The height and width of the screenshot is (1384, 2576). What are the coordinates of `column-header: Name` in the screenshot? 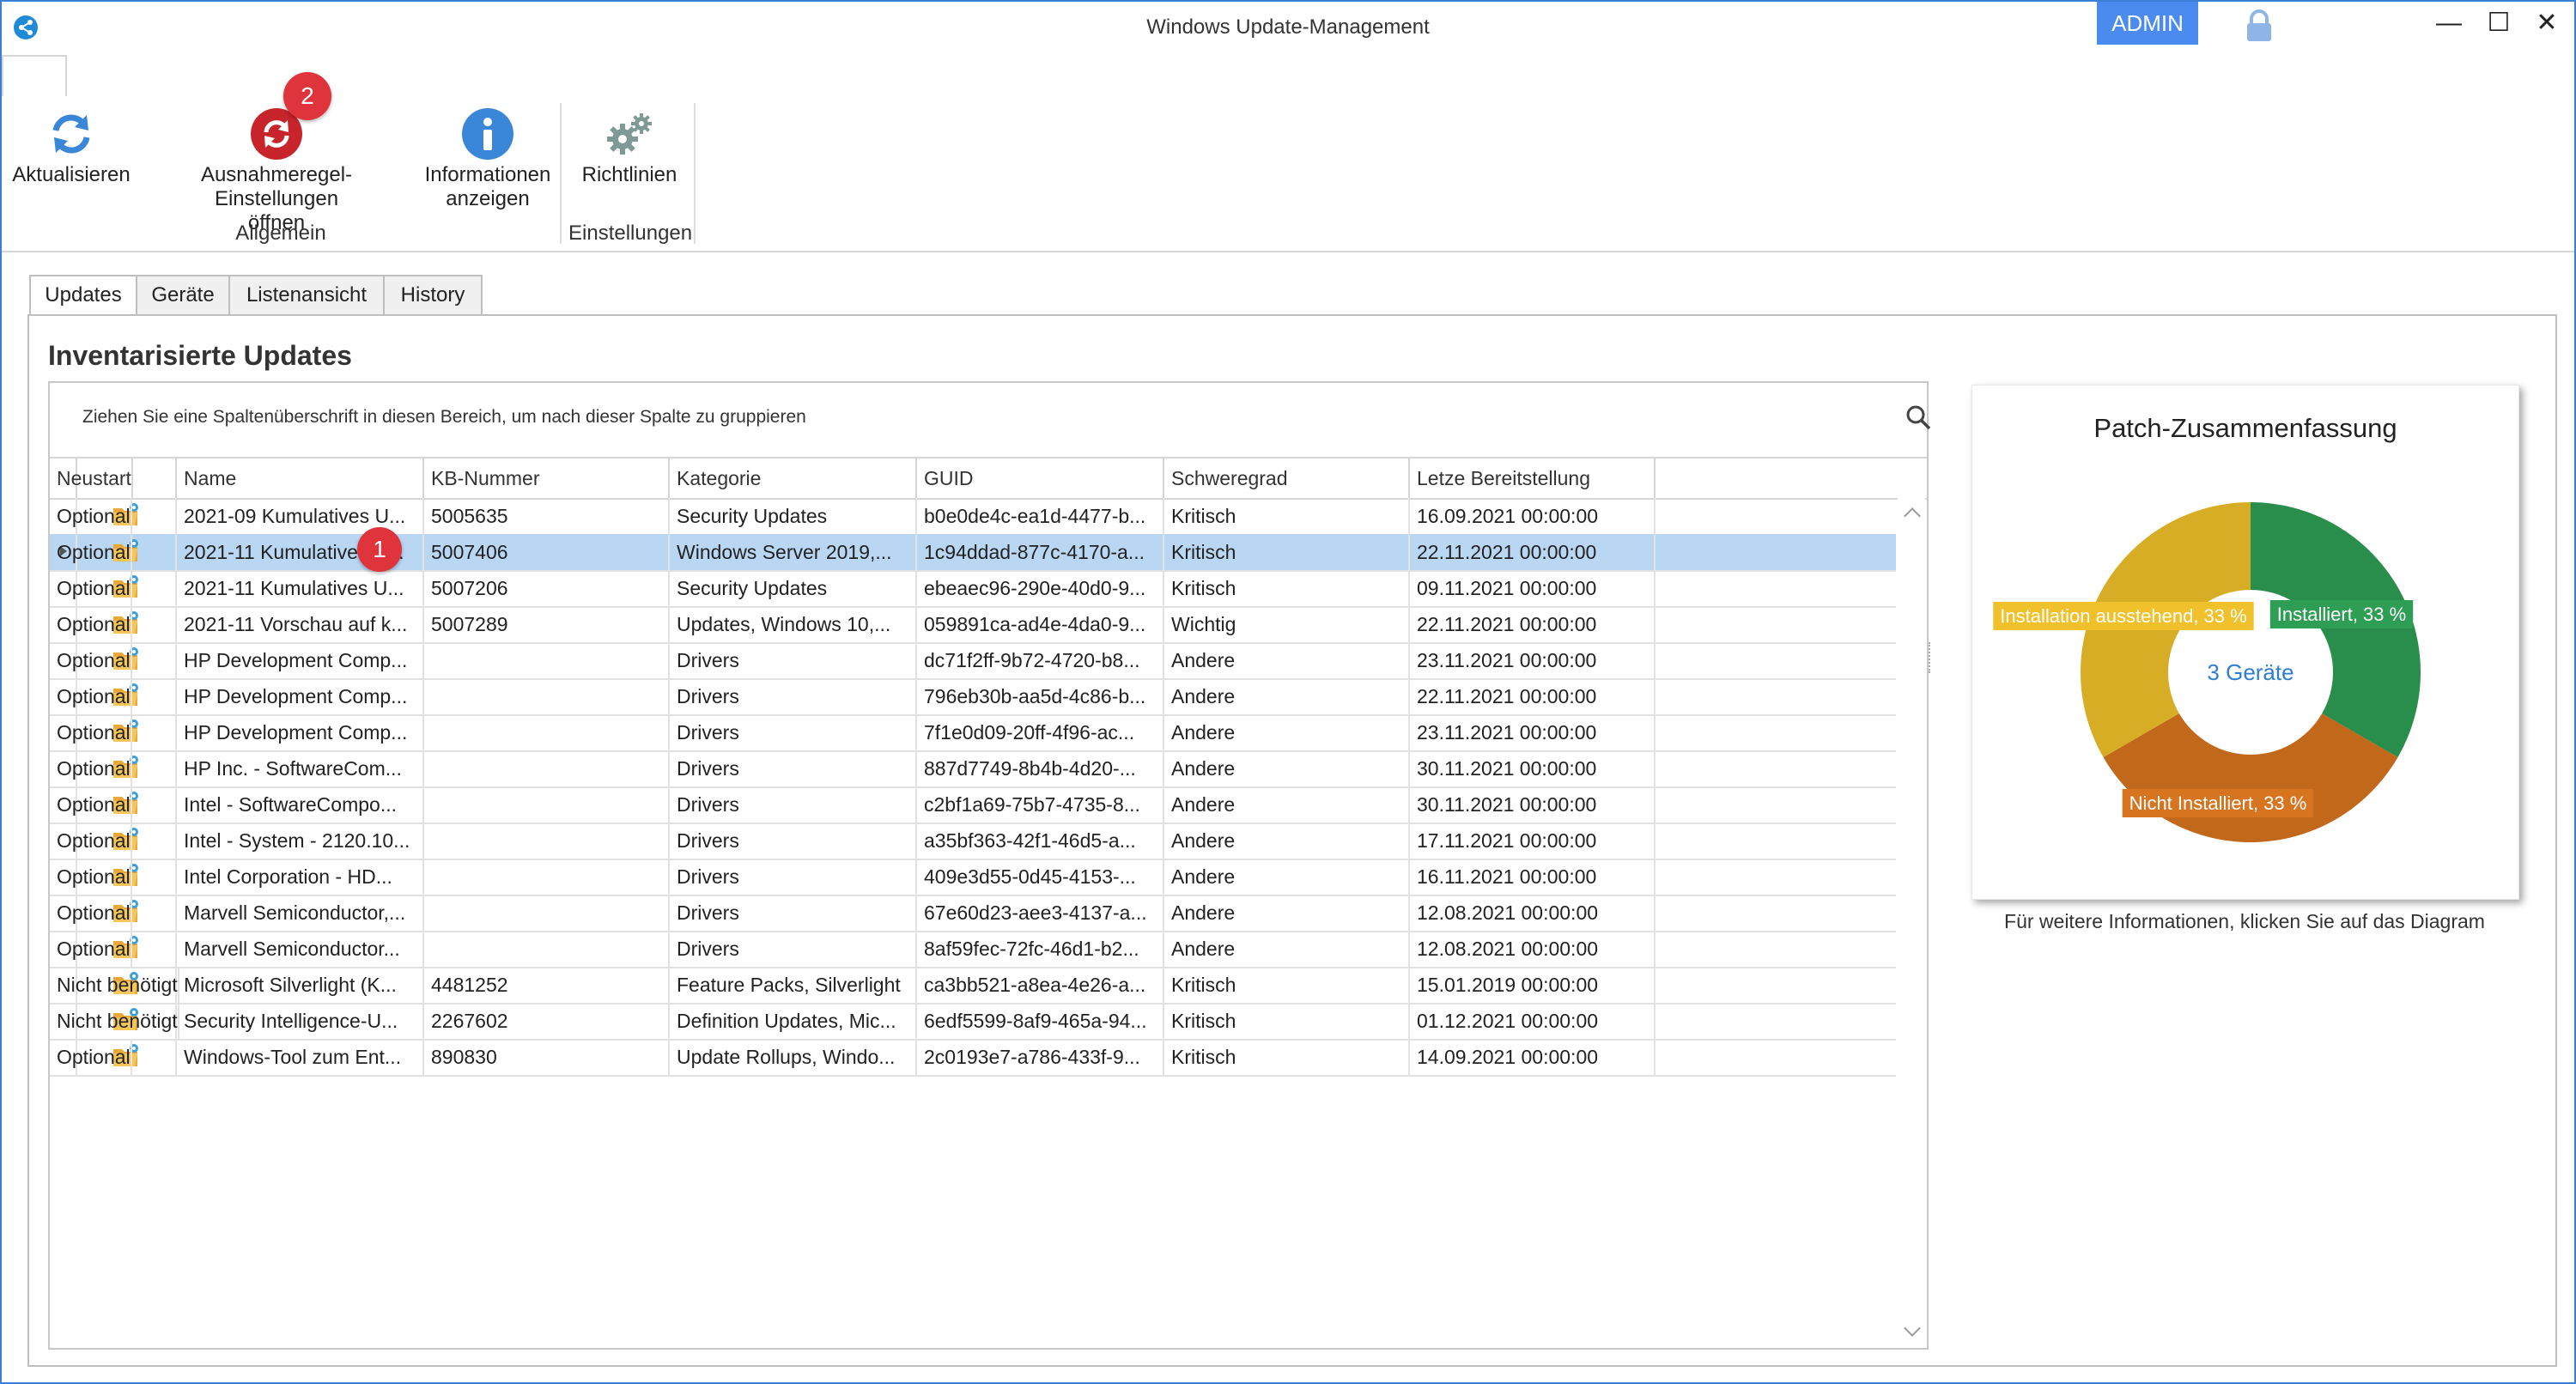 It's located at (301, 478).